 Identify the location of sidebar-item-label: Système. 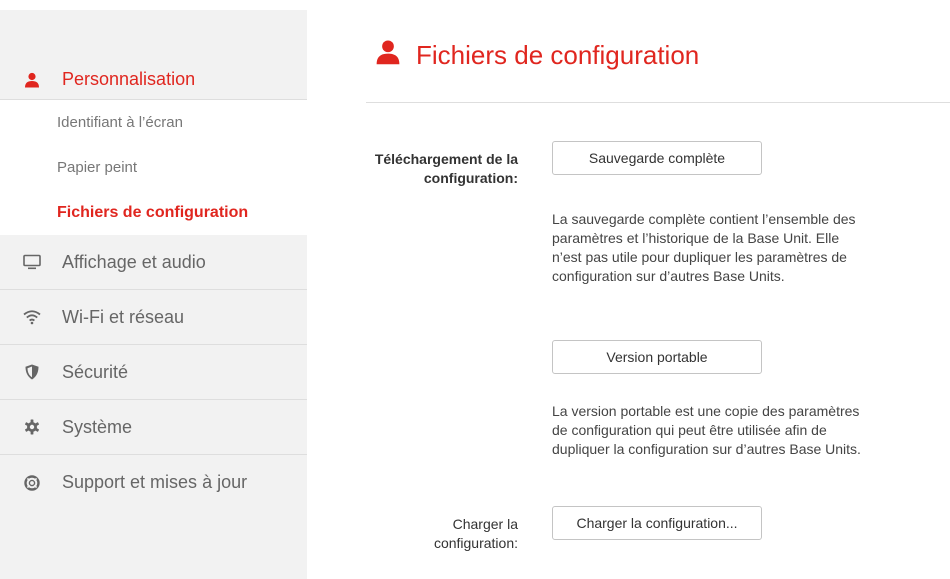
(97, 426).